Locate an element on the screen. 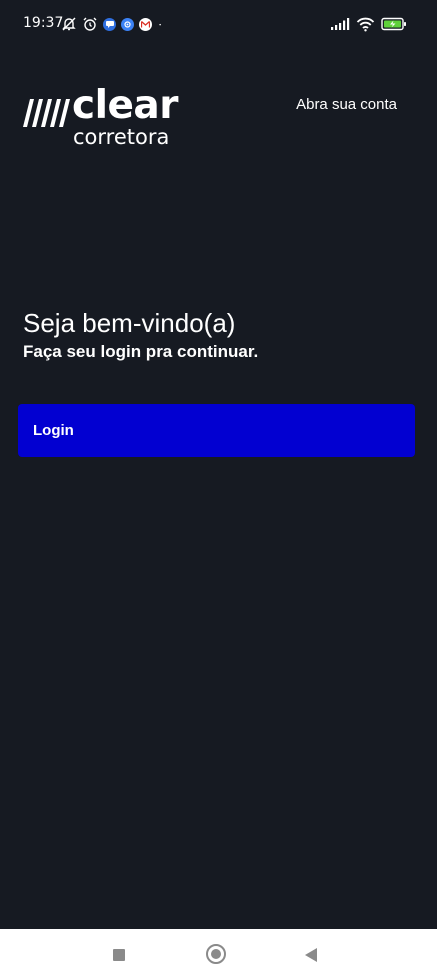  wifi-icon is located at coordinates (365, 24).